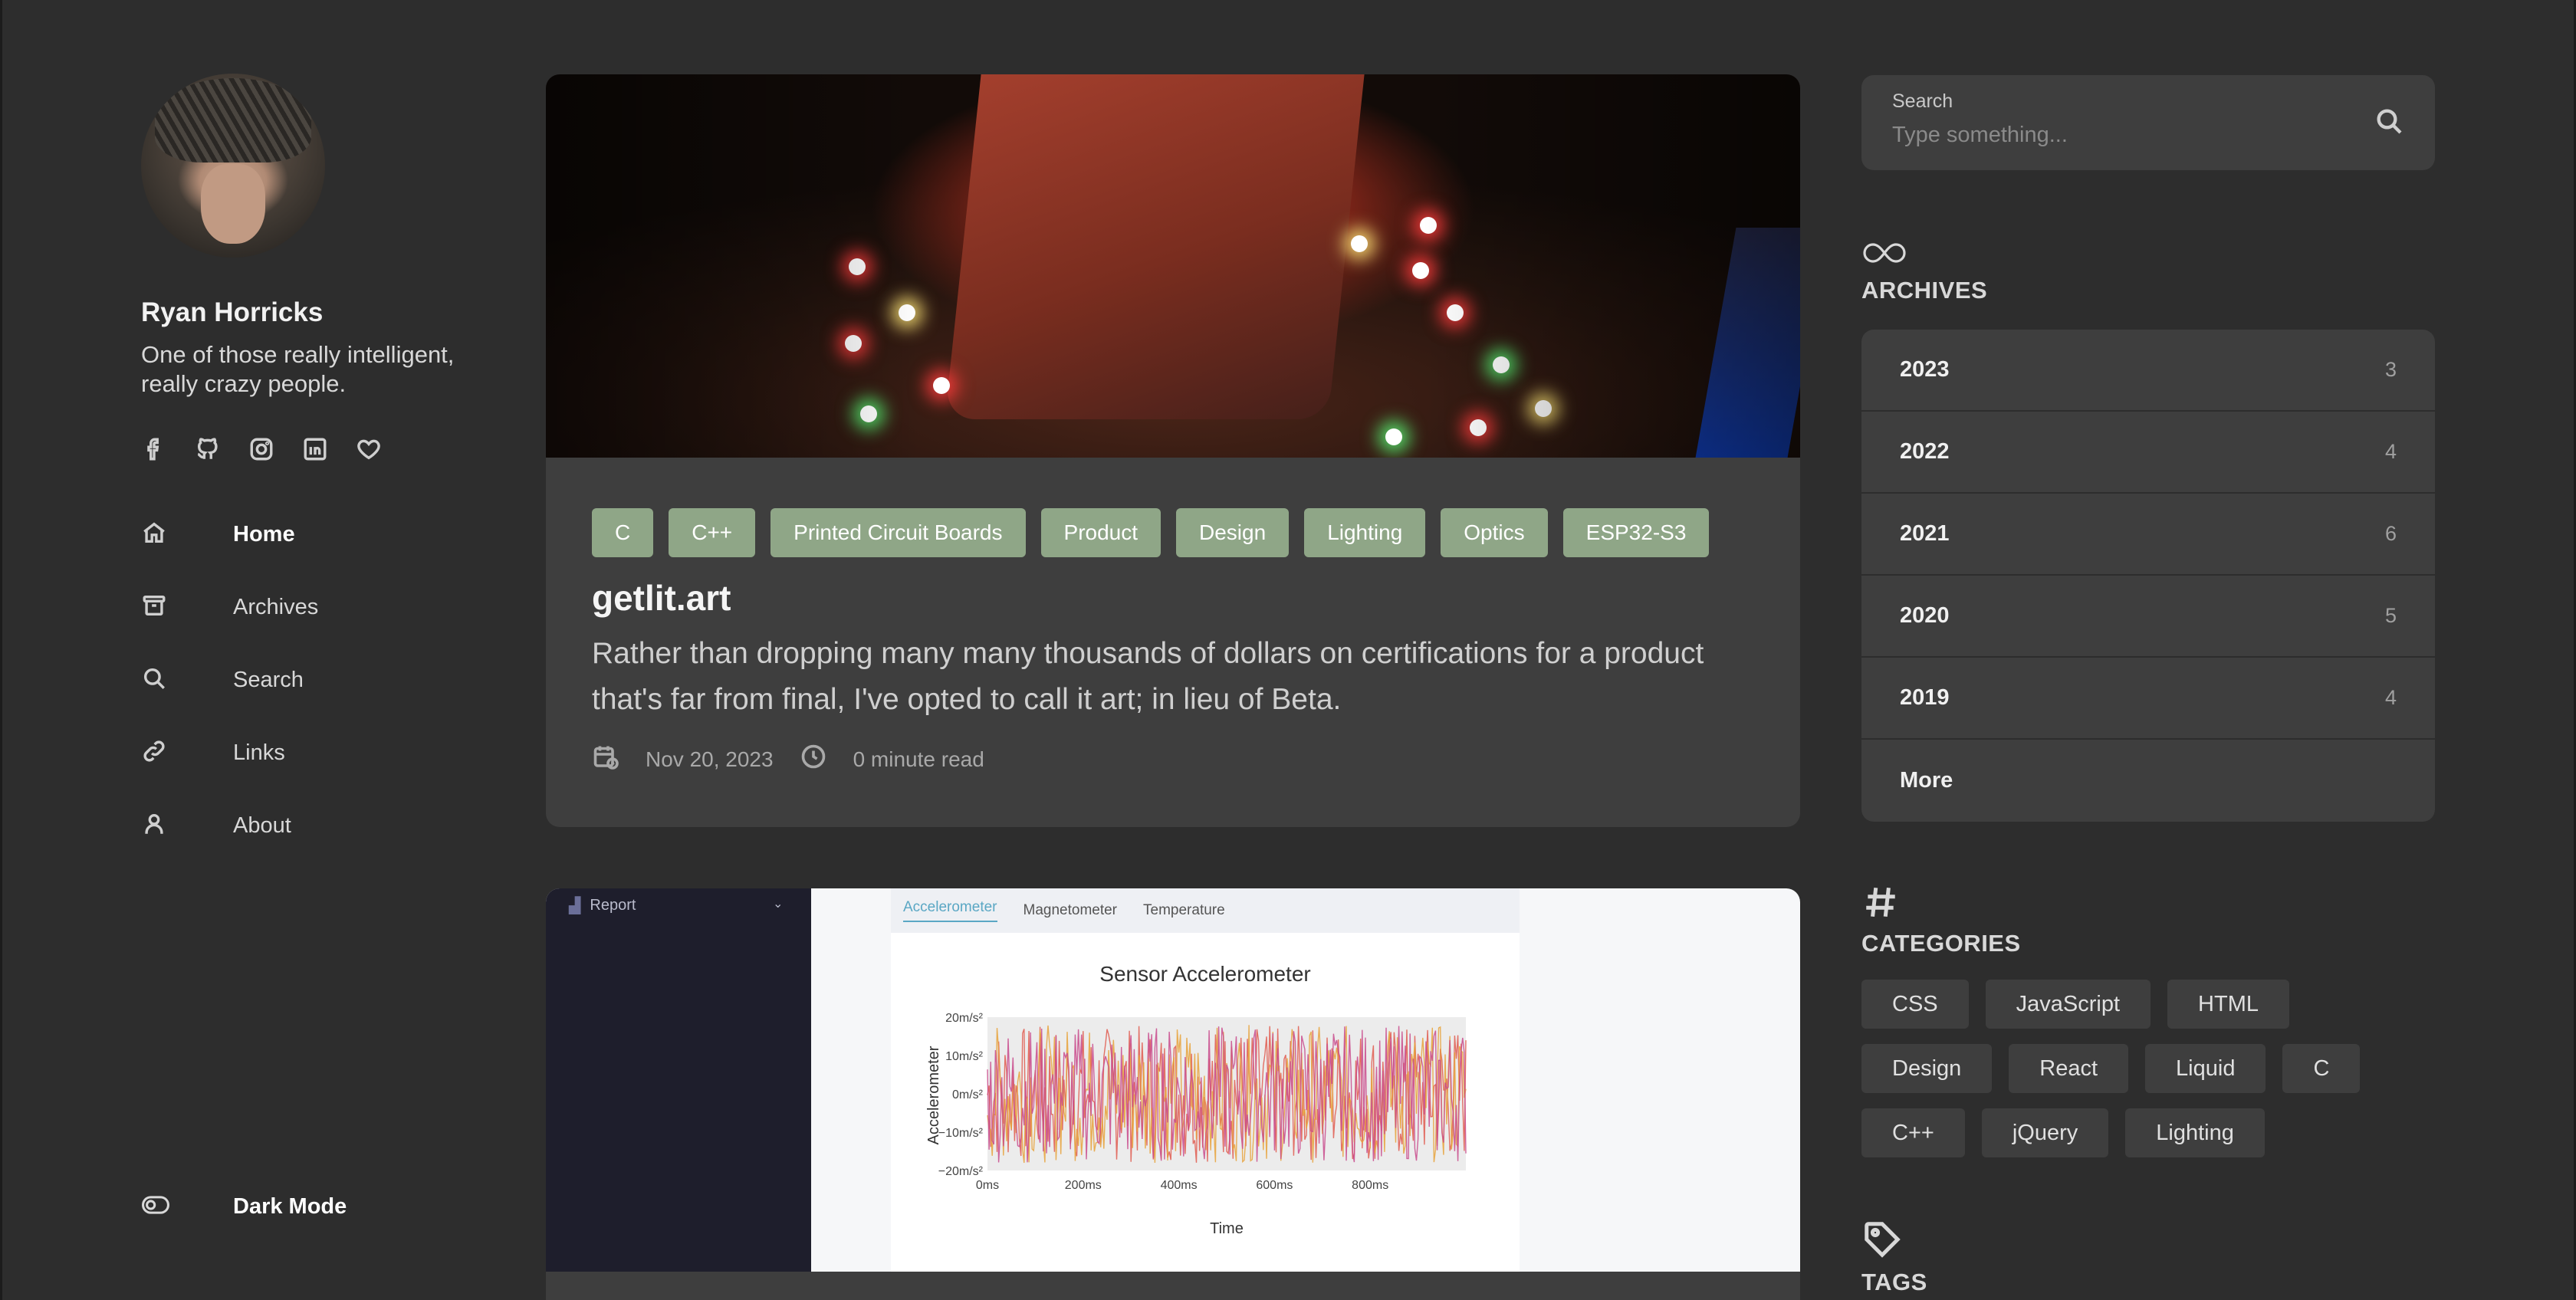 Image resolution: width=2576 pixels, height=1300 pixels. What do you see at coordinates (2389, 121) in the screenshot?
I see `search-icon` at bounding box center [2389, 121].